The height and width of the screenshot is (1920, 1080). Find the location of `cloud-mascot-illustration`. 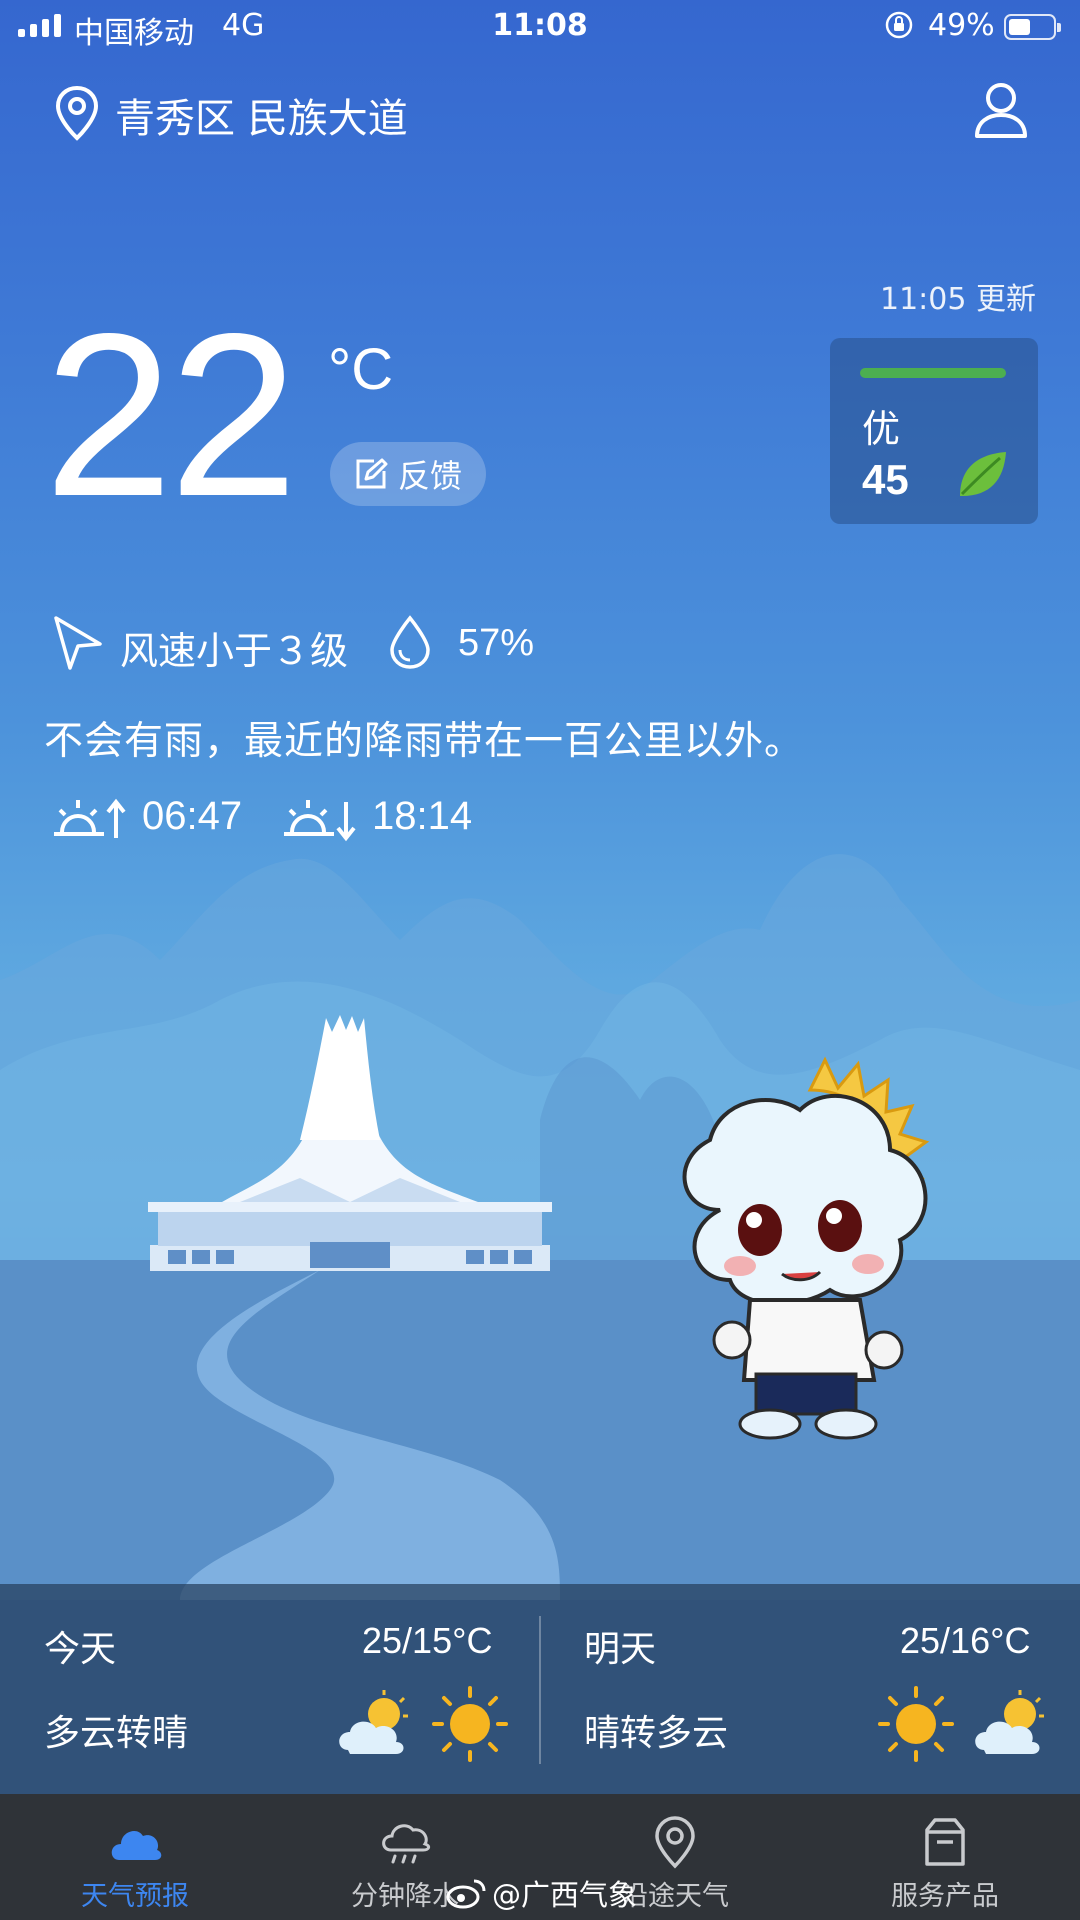

cloud-mascot-illustration is located at coordinates (806, 1248).